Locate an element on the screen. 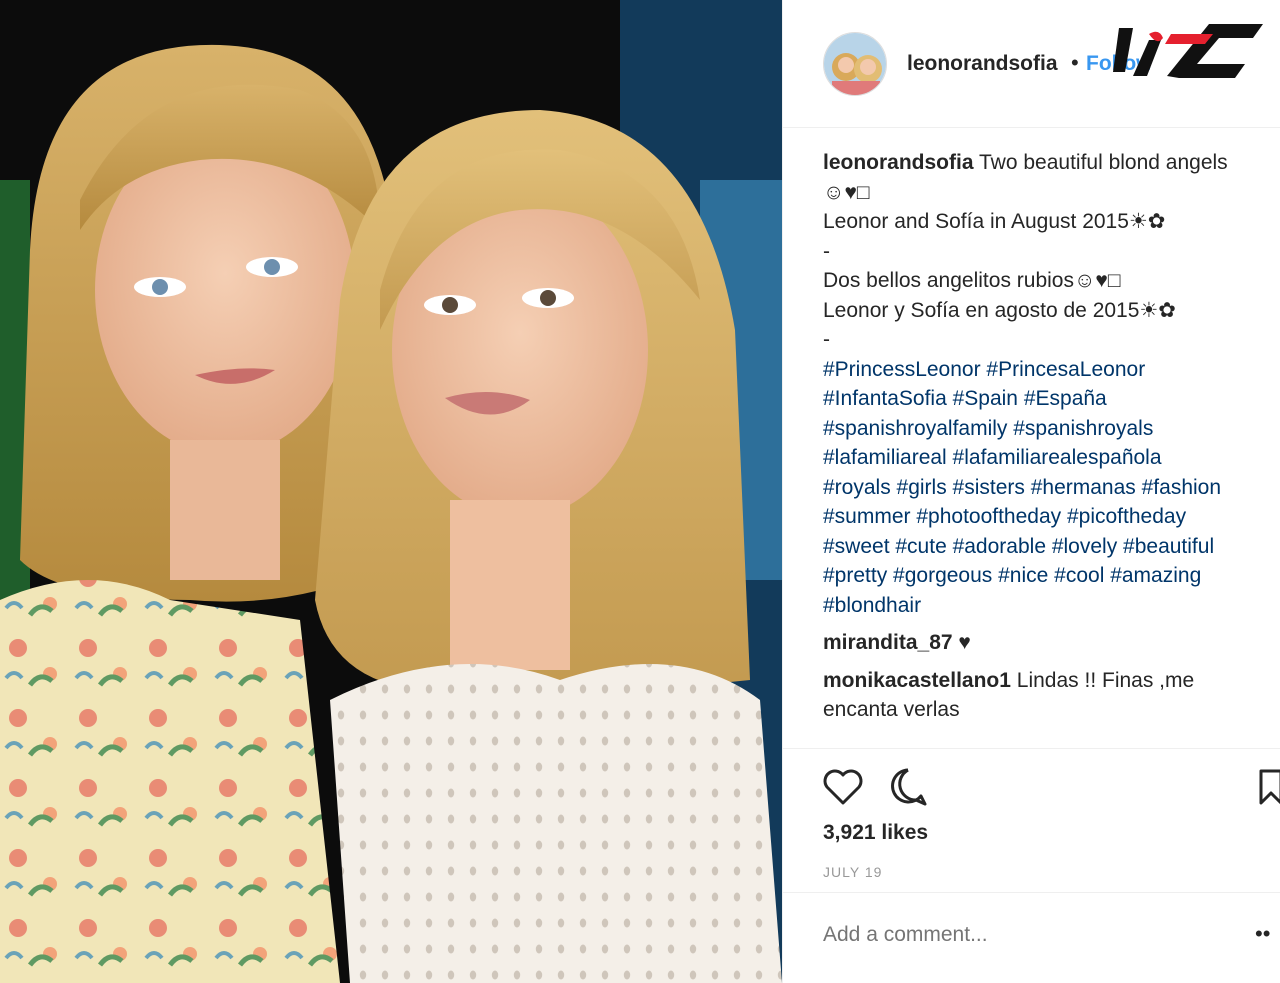  post-header: leonorandsofia • Follow is located at coordinates (1031, 64).